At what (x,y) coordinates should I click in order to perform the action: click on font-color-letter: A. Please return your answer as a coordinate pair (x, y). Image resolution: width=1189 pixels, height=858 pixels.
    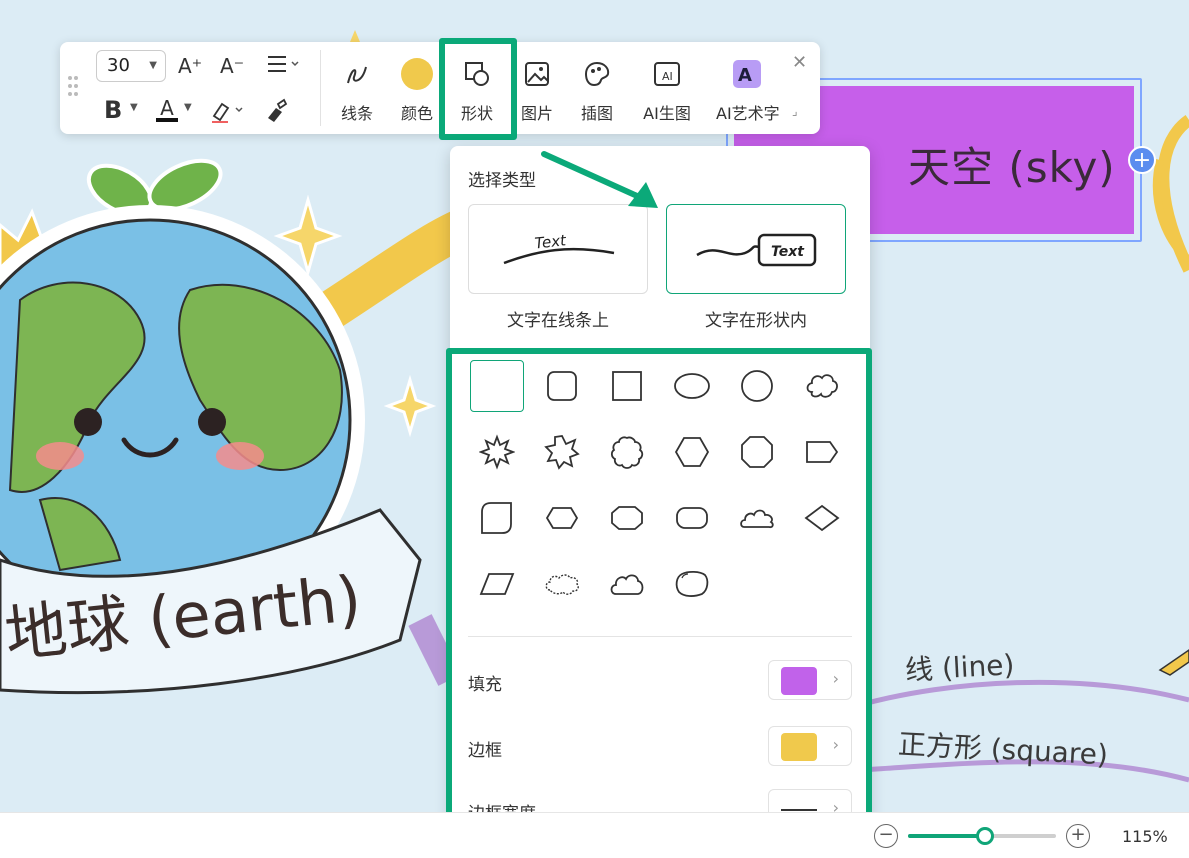
    Looking at the image, I should click on (167, 108).